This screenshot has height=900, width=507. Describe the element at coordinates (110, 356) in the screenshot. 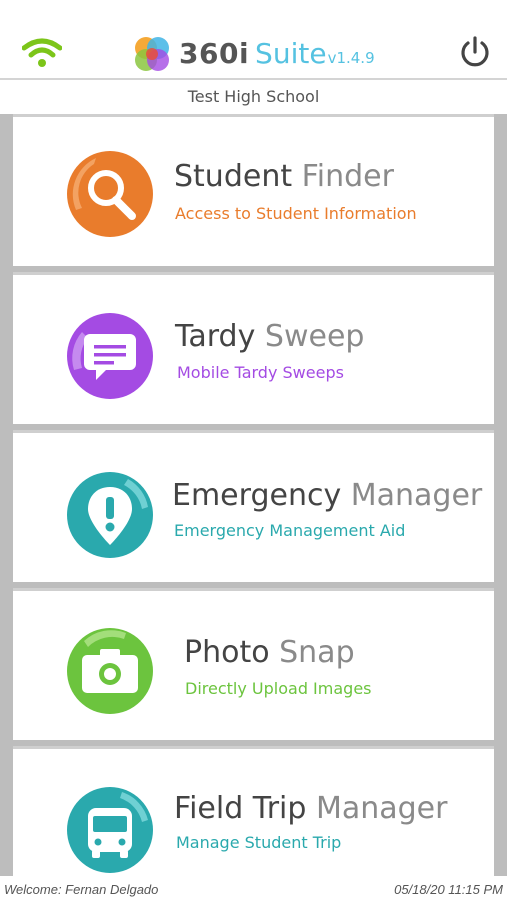

I see `chat-note-icon` at that location.